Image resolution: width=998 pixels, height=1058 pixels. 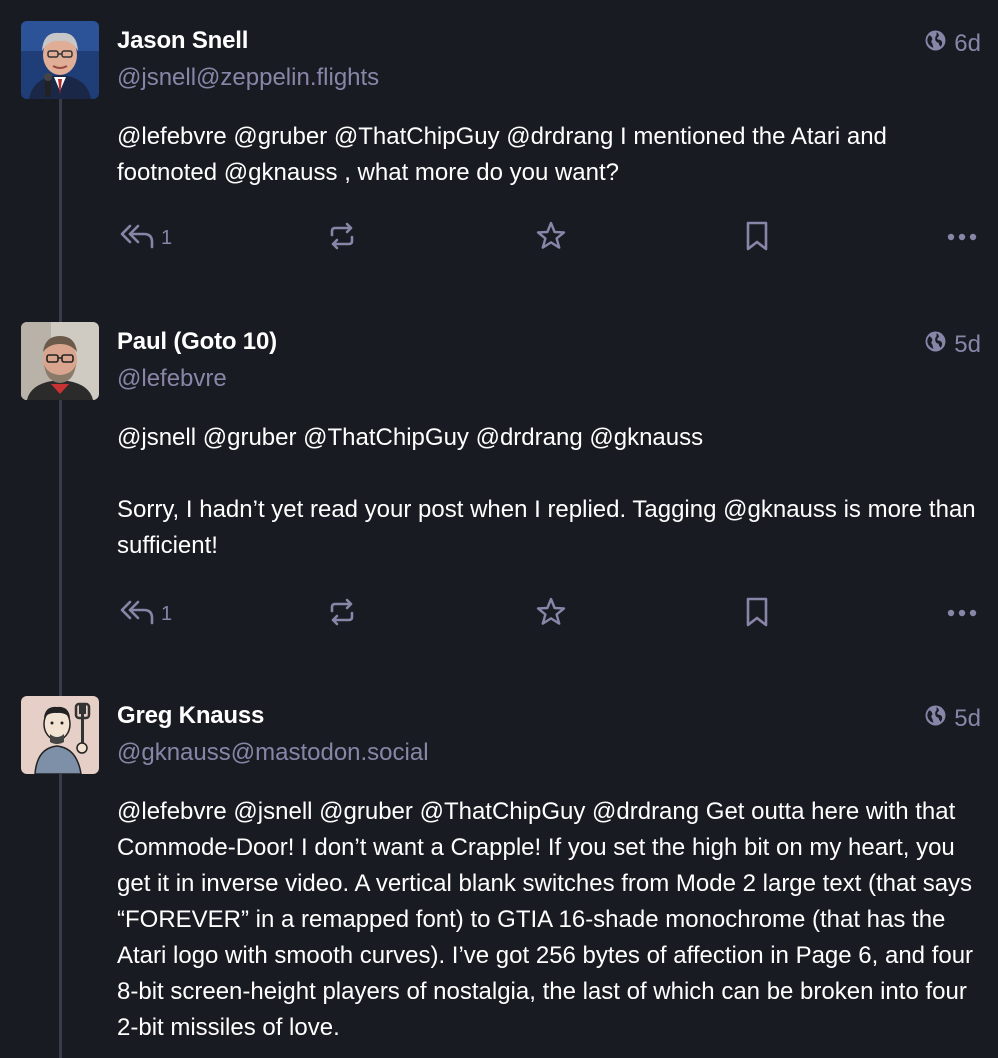 What do you see at coordinates (172, 379) in the screenshot?
I see `account-handle: @lefebvre` at bounding box center [172, 379].